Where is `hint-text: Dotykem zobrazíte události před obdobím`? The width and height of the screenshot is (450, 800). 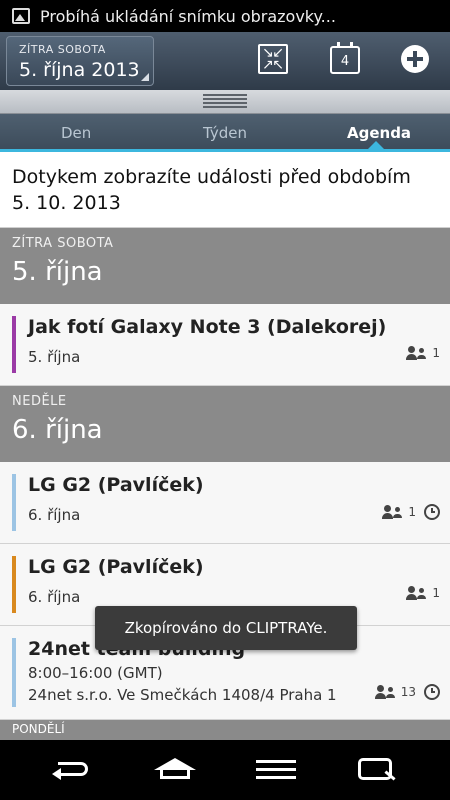 hint-text: Dotykem zobrazíte události před obdobím is located at coordinates (211, 177).